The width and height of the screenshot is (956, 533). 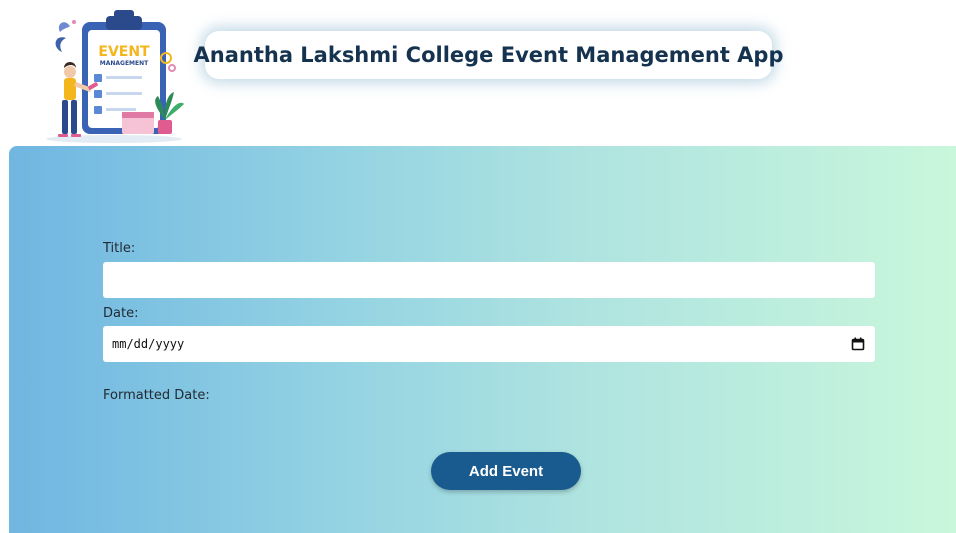 What do you see at coordinates (156, 395) in the screenshot?
I see `formatted-date-label: Formatted Date:` at bounding box center [156, 395].